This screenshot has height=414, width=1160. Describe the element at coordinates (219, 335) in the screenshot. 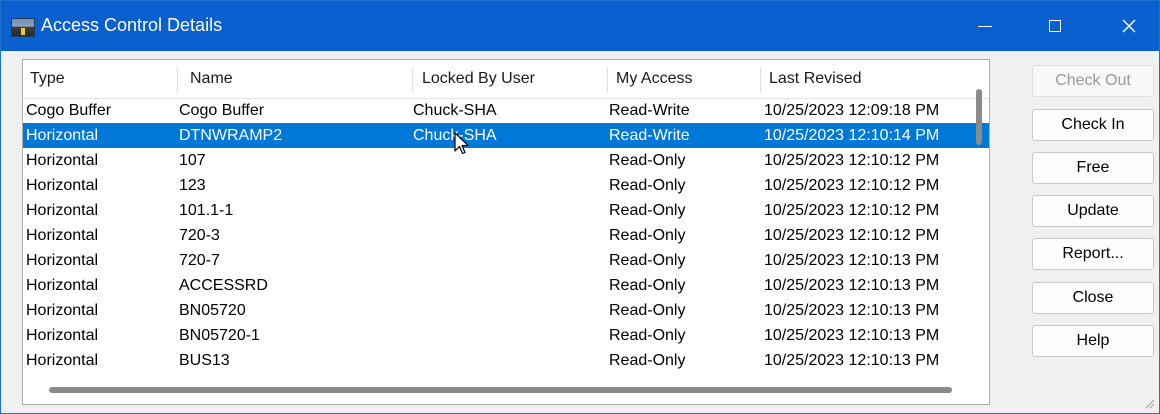

I see `cell-name: BN05720-1` at that location.